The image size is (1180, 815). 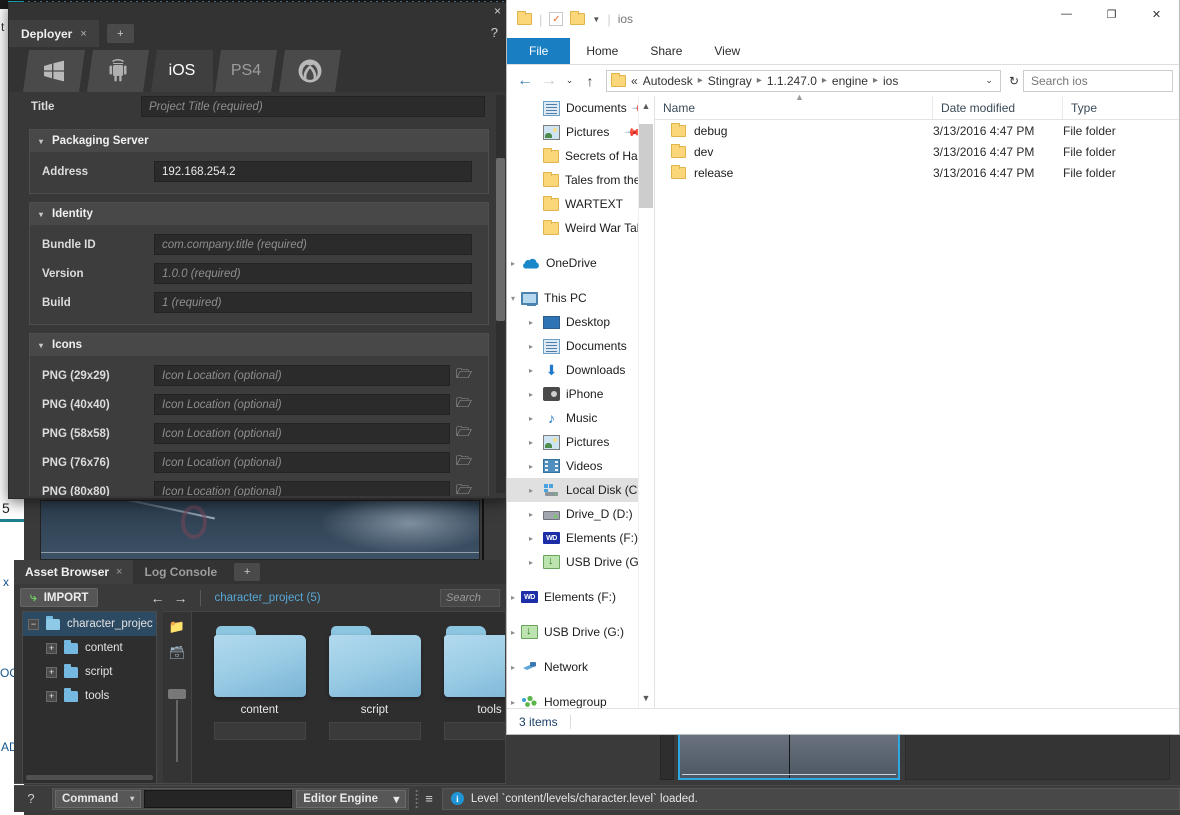 I want to click on sidebar-item-secrets-of-haunt: Secrets of Haunt, so click(x=580, y=156).